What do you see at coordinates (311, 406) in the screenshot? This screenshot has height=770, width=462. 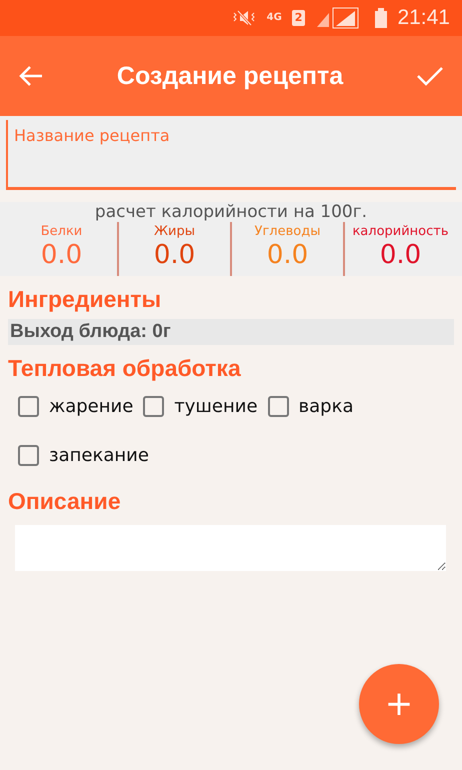 I see `checkbox-option: варка` at bounding box center [311, 406].